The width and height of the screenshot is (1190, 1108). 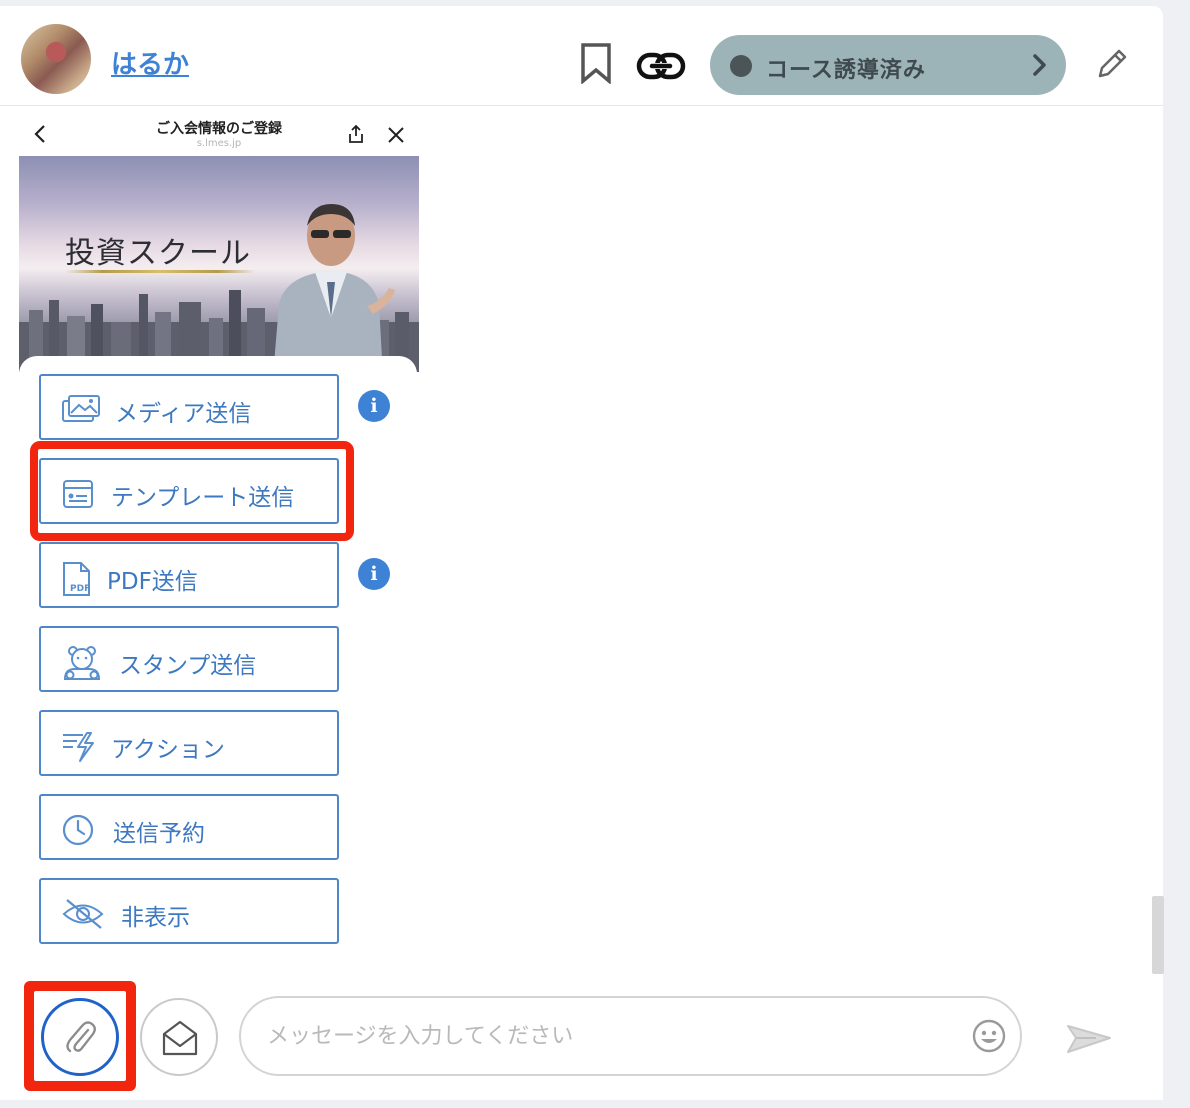 I want to click on template-icon, so click(x=78, y=494).